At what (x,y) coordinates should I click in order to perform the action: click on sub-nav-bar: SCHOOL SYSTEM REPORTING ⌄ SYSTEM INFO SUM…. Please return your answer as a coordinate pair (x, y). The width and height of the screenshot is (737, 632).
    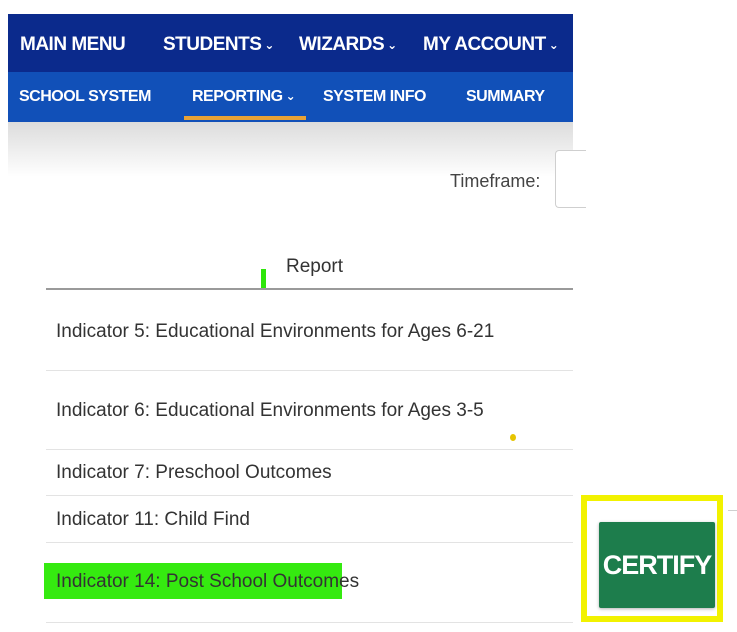
    Looking at the image, I should click on (290, 97).